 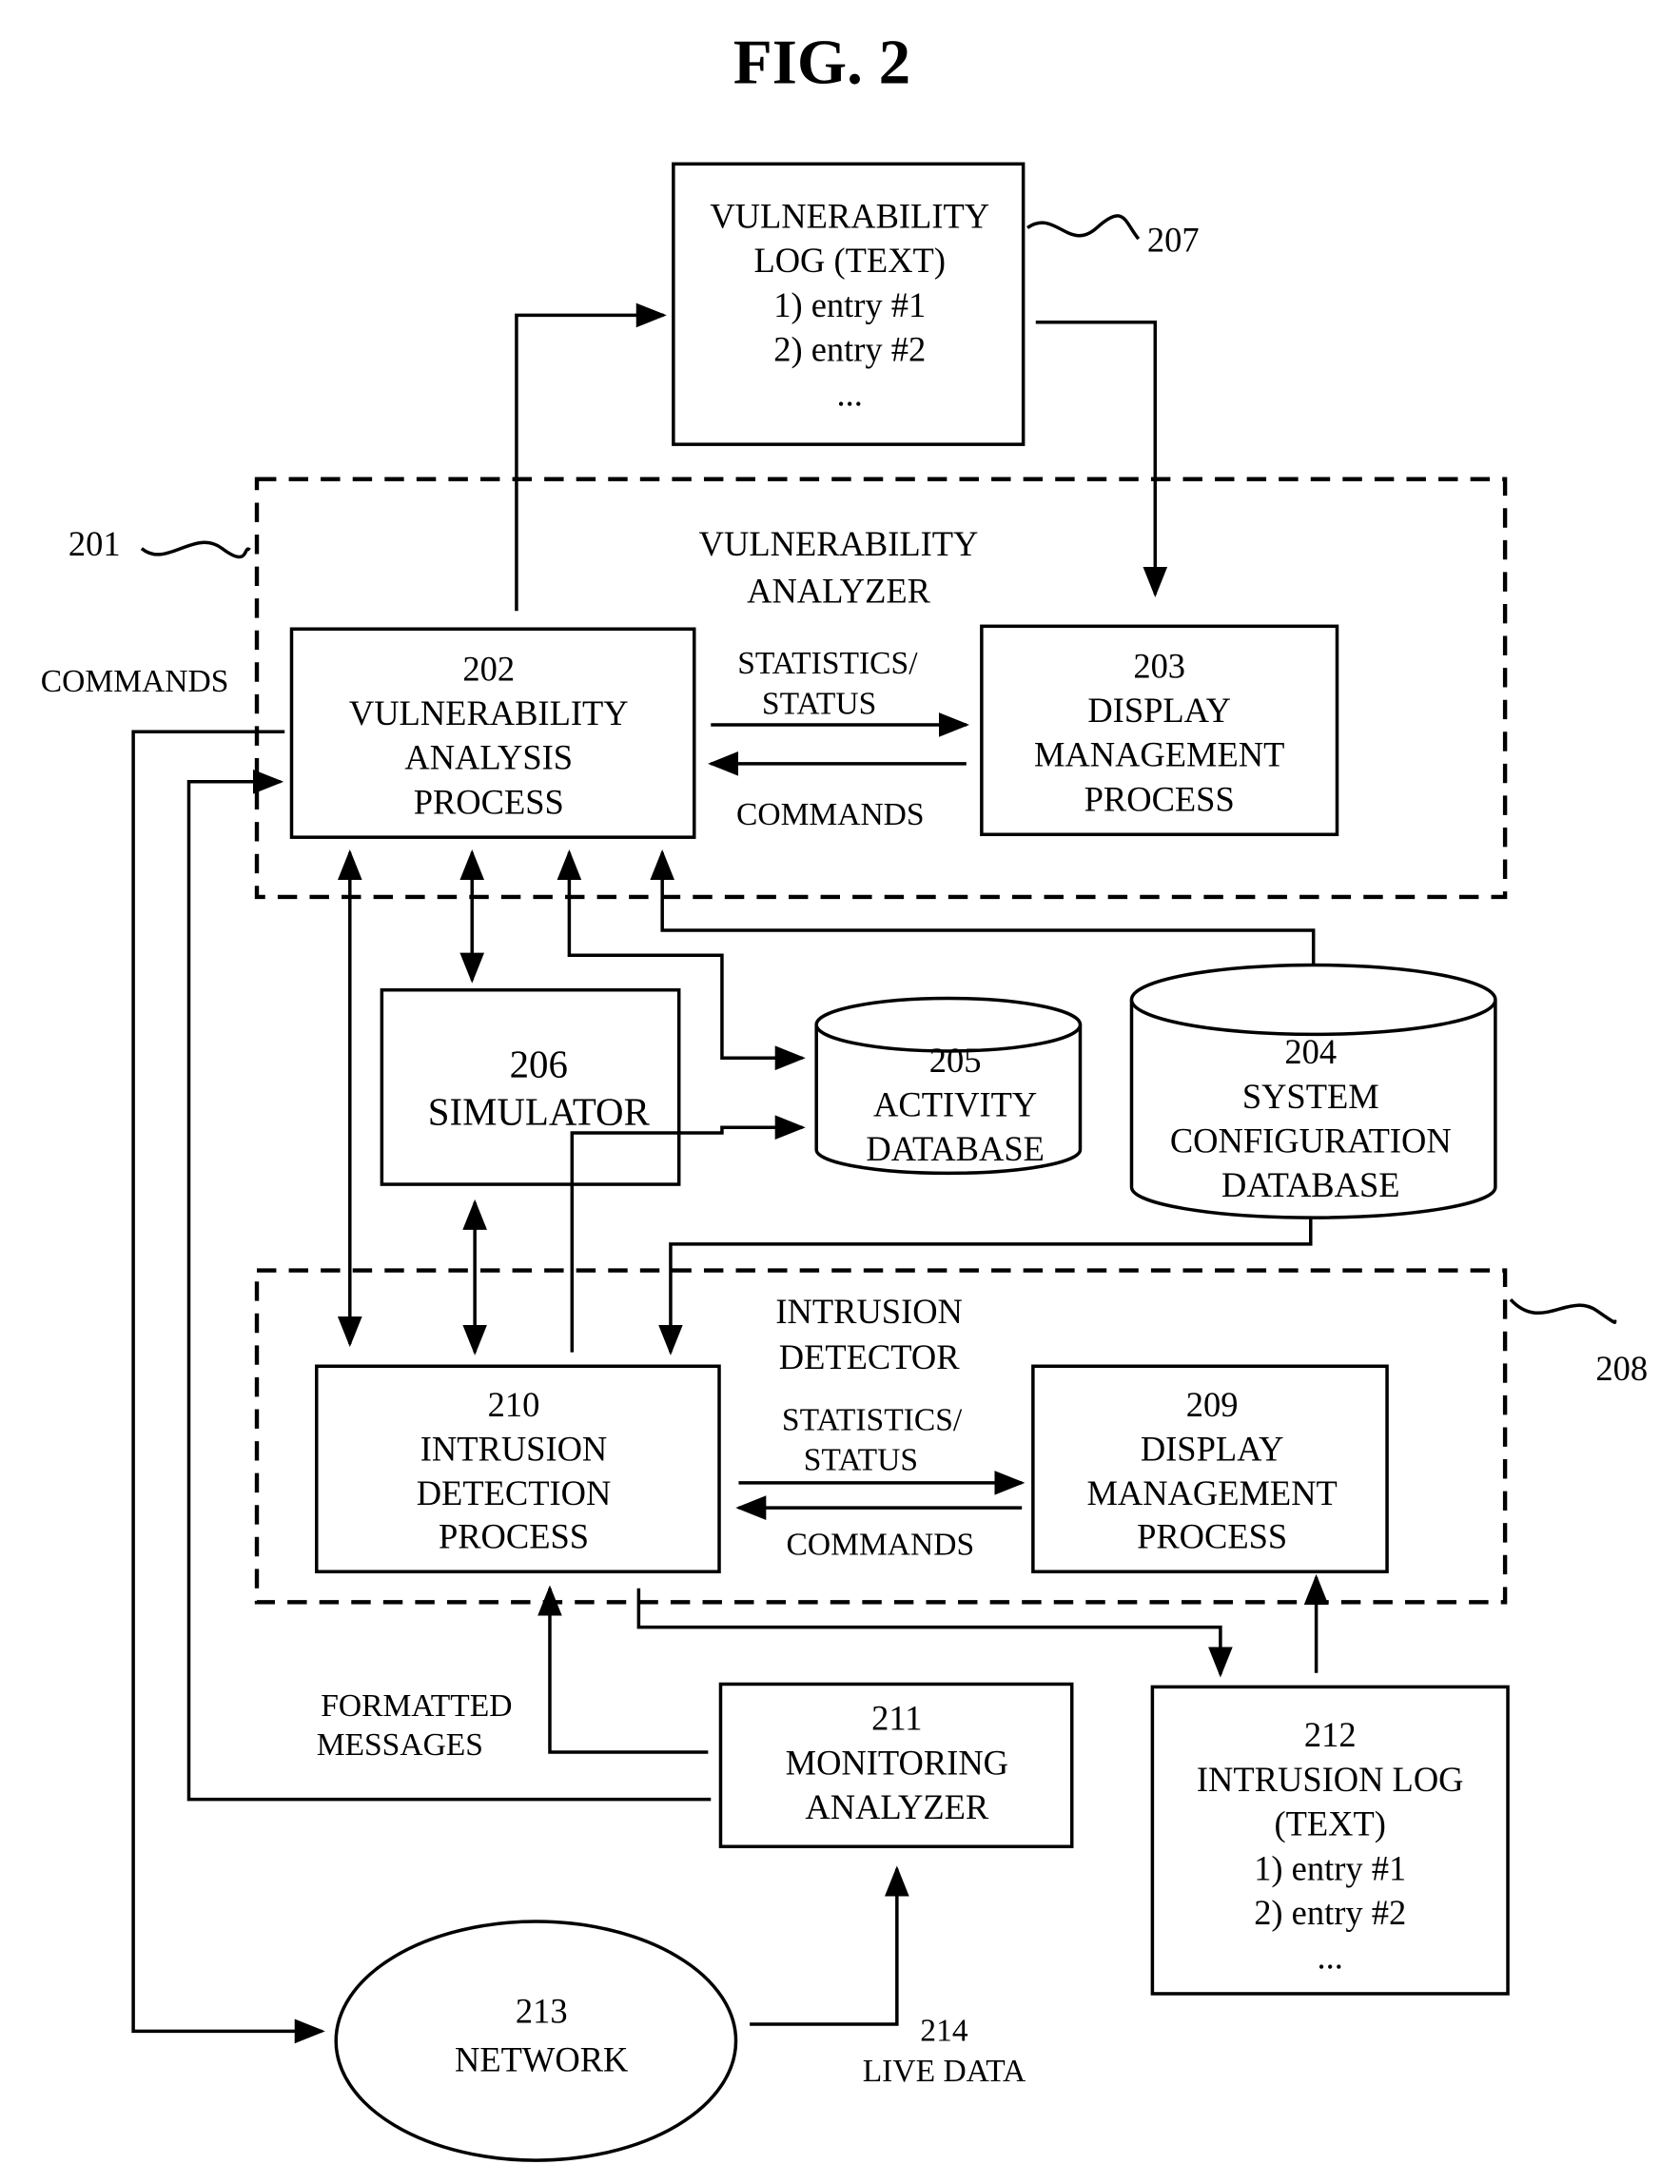 What do you see at coordinates (827, 663) in the screenshot?
I see `statistics-status-label: STATISTICS/` at bounding box center [827, 663].